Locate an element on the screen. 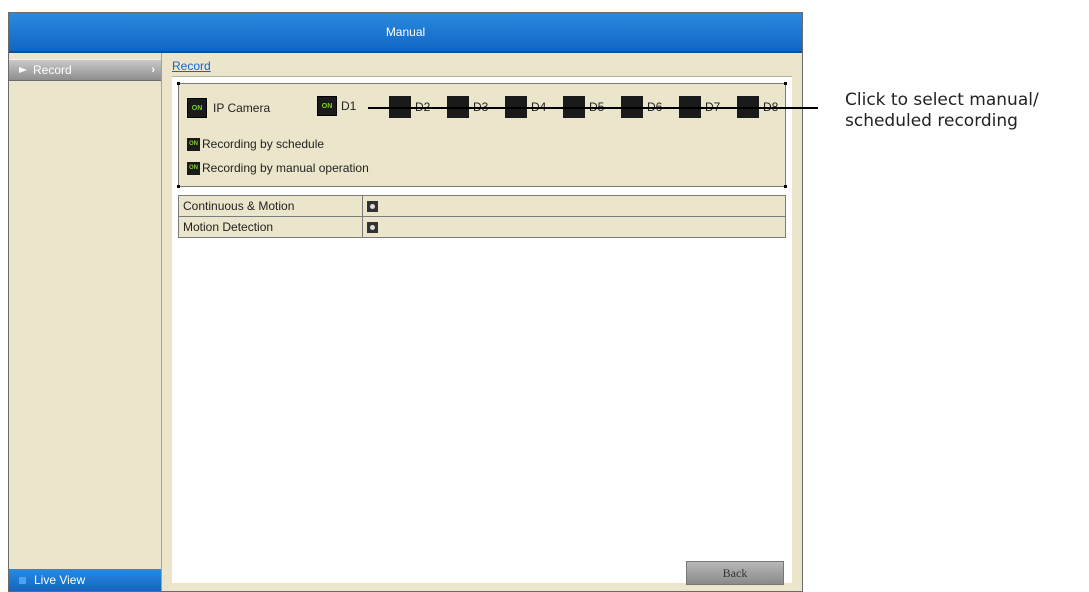  option-label: Recording by schedule is located at coordinates (263, 144).